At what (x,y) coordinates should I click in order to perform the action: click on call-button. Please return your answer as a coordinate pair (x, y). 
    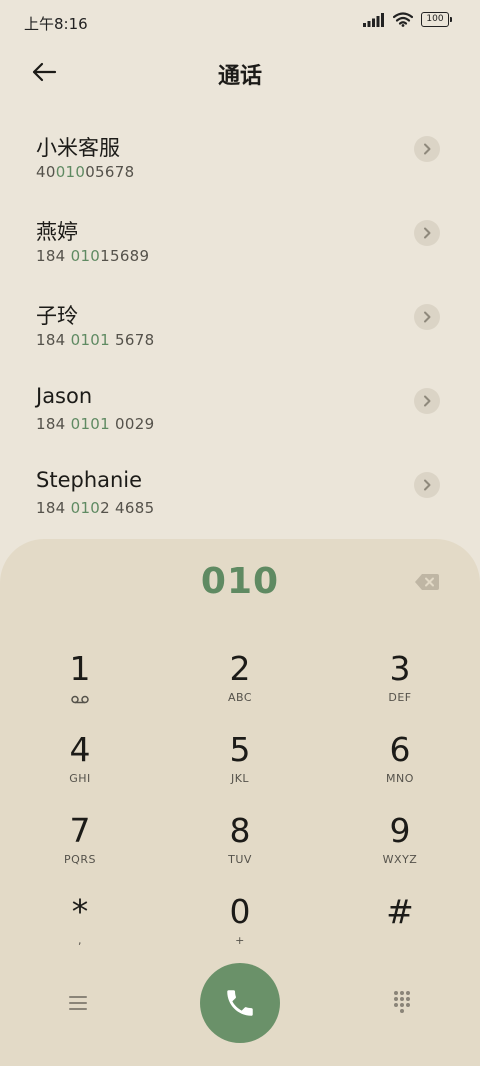
    Looking at the image, I should click on (240, 1003).